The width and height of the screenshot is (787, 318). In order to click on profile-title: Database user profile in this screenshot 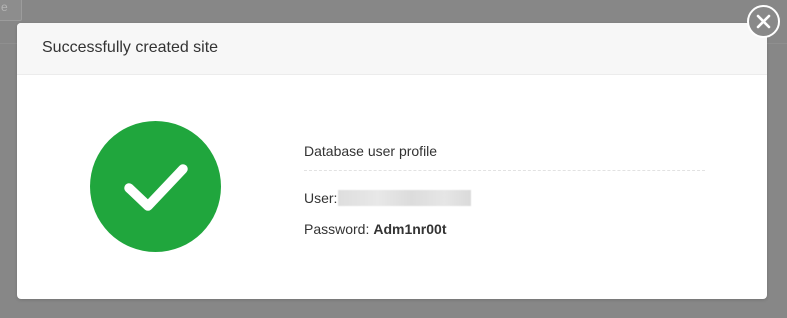, I will do `click(504, 156)`.